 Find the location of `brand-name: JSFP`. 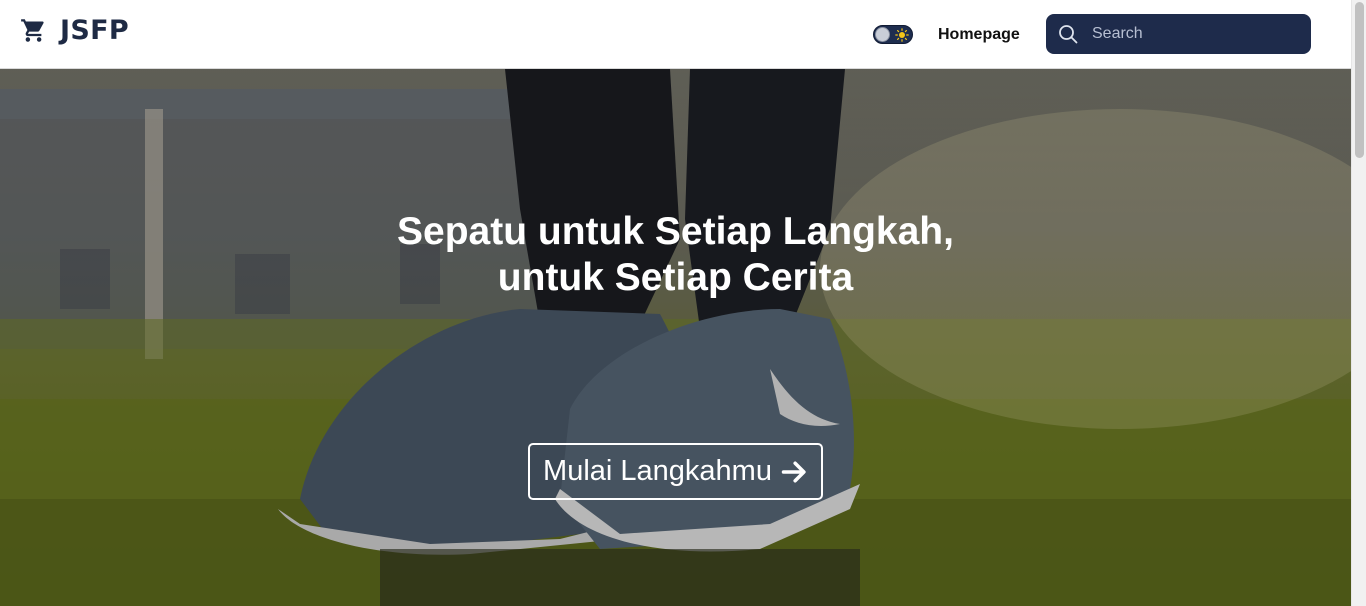

brand-name: JSFP is located at coordinates (94, 30).